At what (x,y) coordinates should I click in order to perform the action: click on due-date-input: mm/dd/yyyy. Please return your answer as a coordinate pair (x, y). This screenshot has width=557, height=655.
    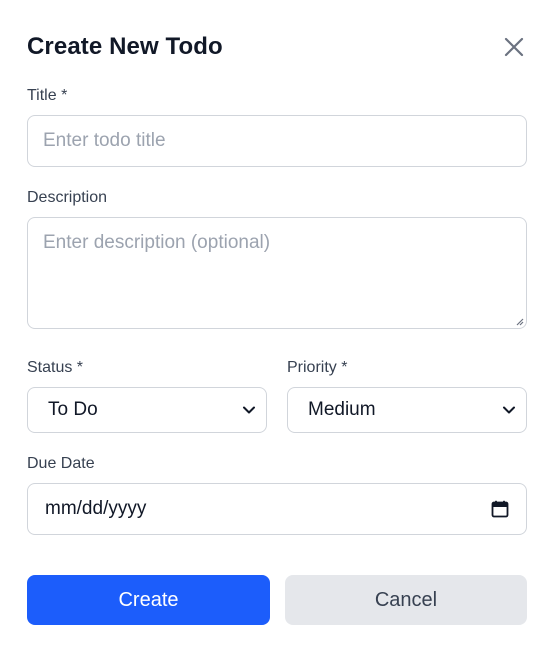
    Looking at the image, I should click on (277, 509).